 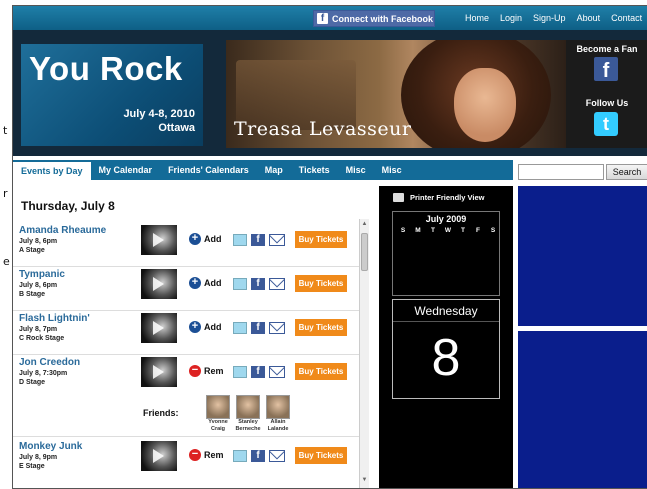 I want to click on event-stage: B Stage, so click(x=32, y=294).